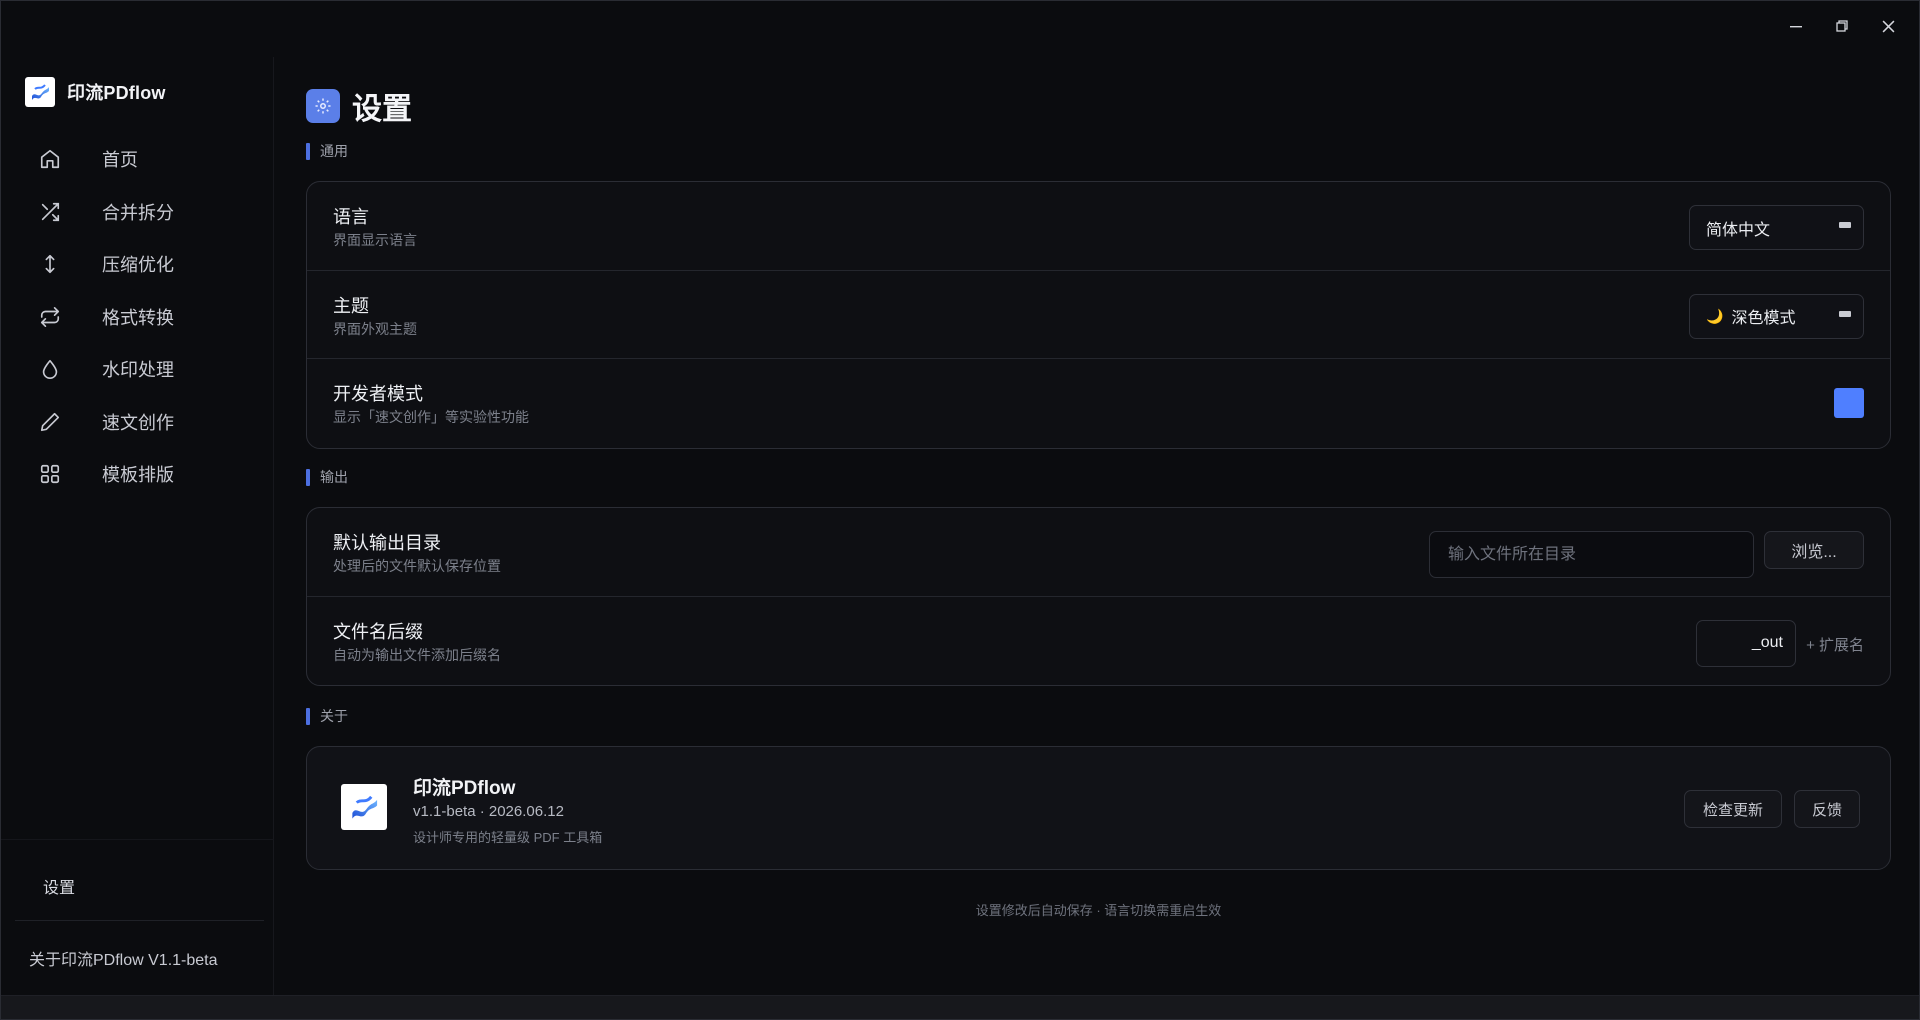 The height and width of the screenshot is (1020, 1920). I want to click on sidebar-item-merge-split: 合并拆分, so click(145, 212).